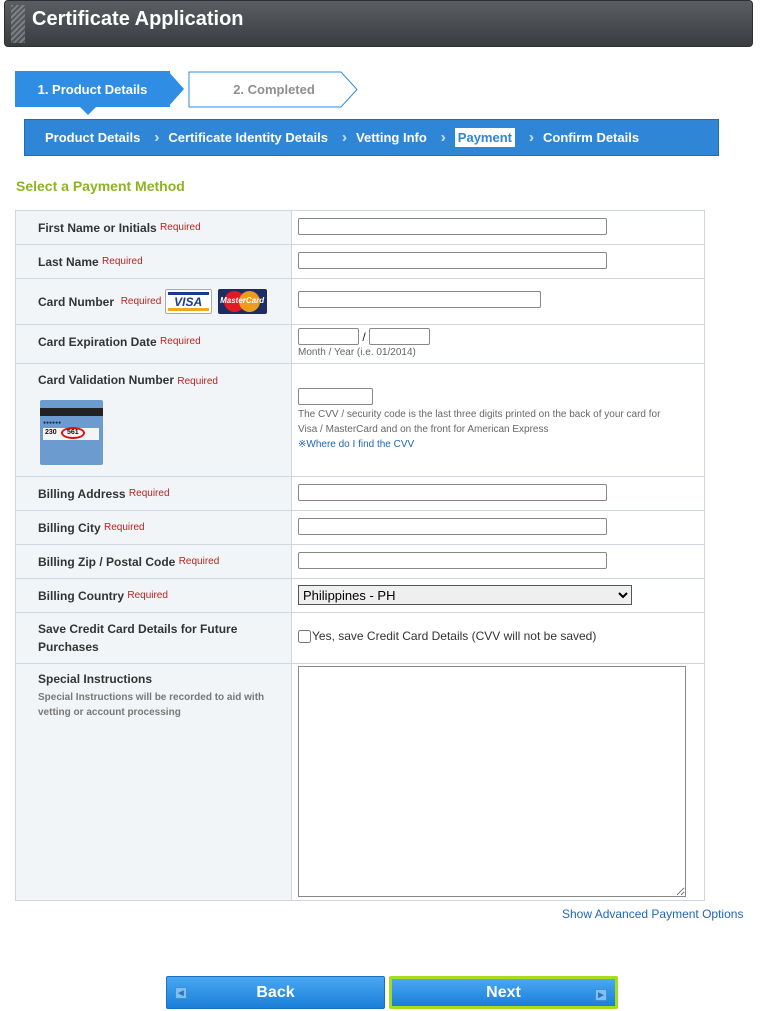 This screenshot has height=1011, width=765. Describe the element at coordinates (391, 137) in the screenshot. I see `breadcrumb-vetting-info: Vetting Info` at that location.